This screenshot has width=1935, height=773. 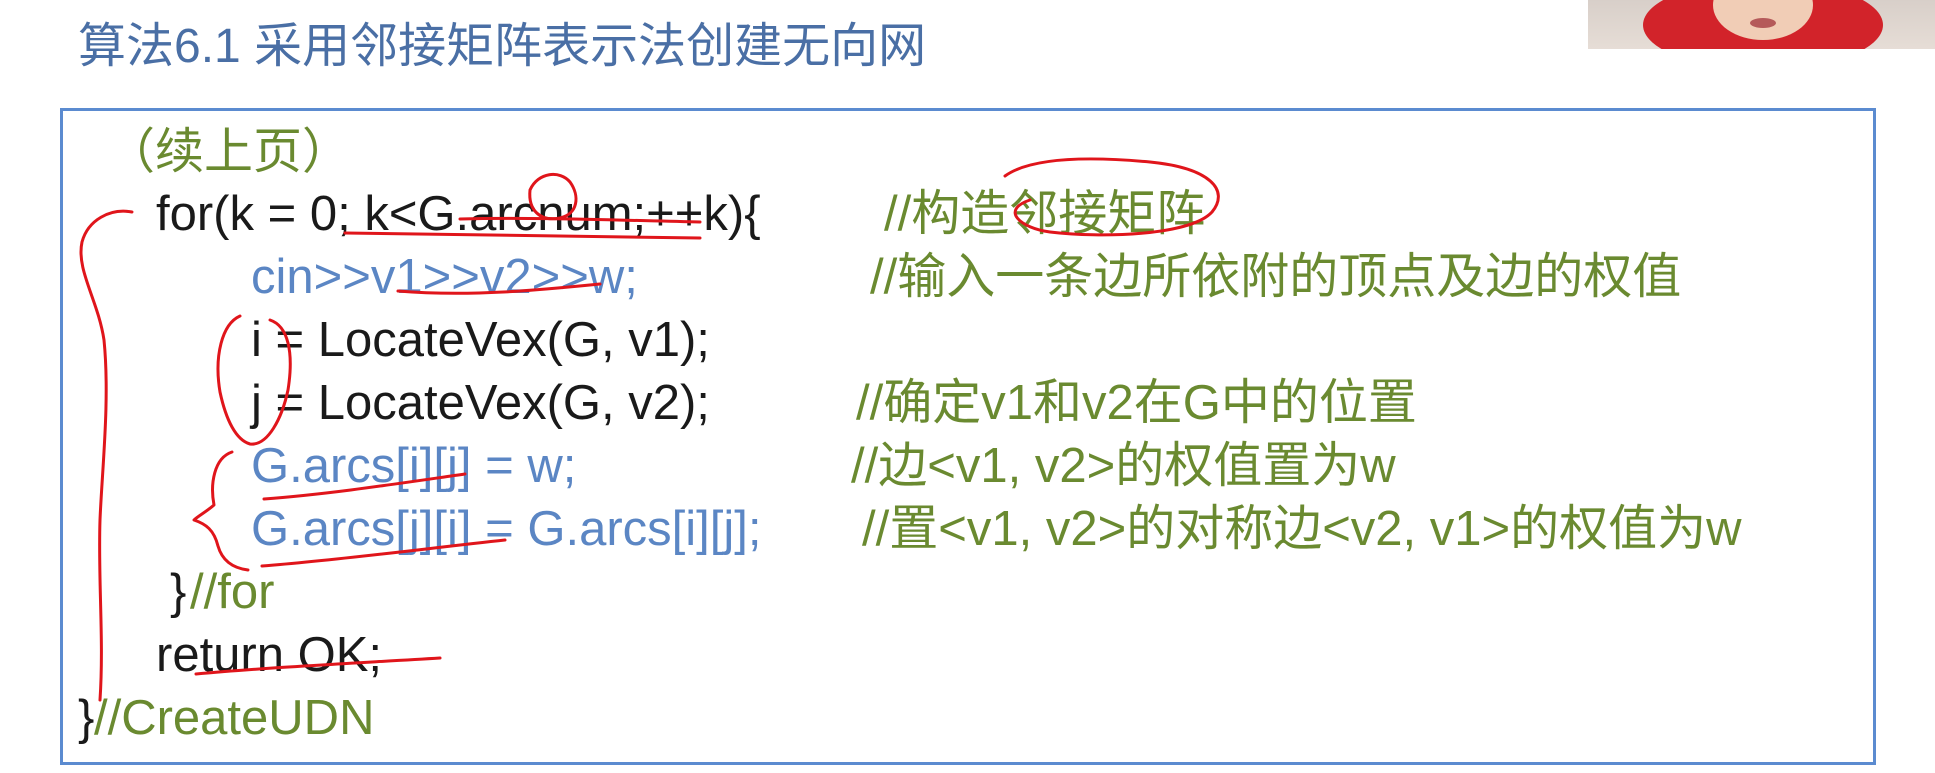 I want to click on presenter-mouth, so click(x=1763, y=23).